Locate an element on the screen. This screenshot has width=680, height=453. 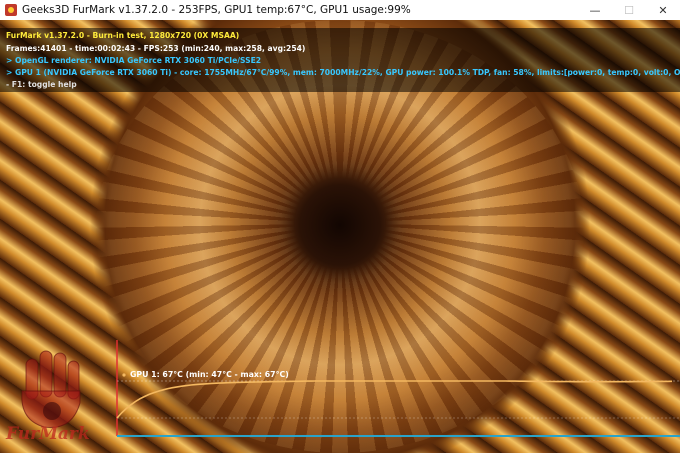
maximize-button: ☐ is located at coordinates (629, 10).